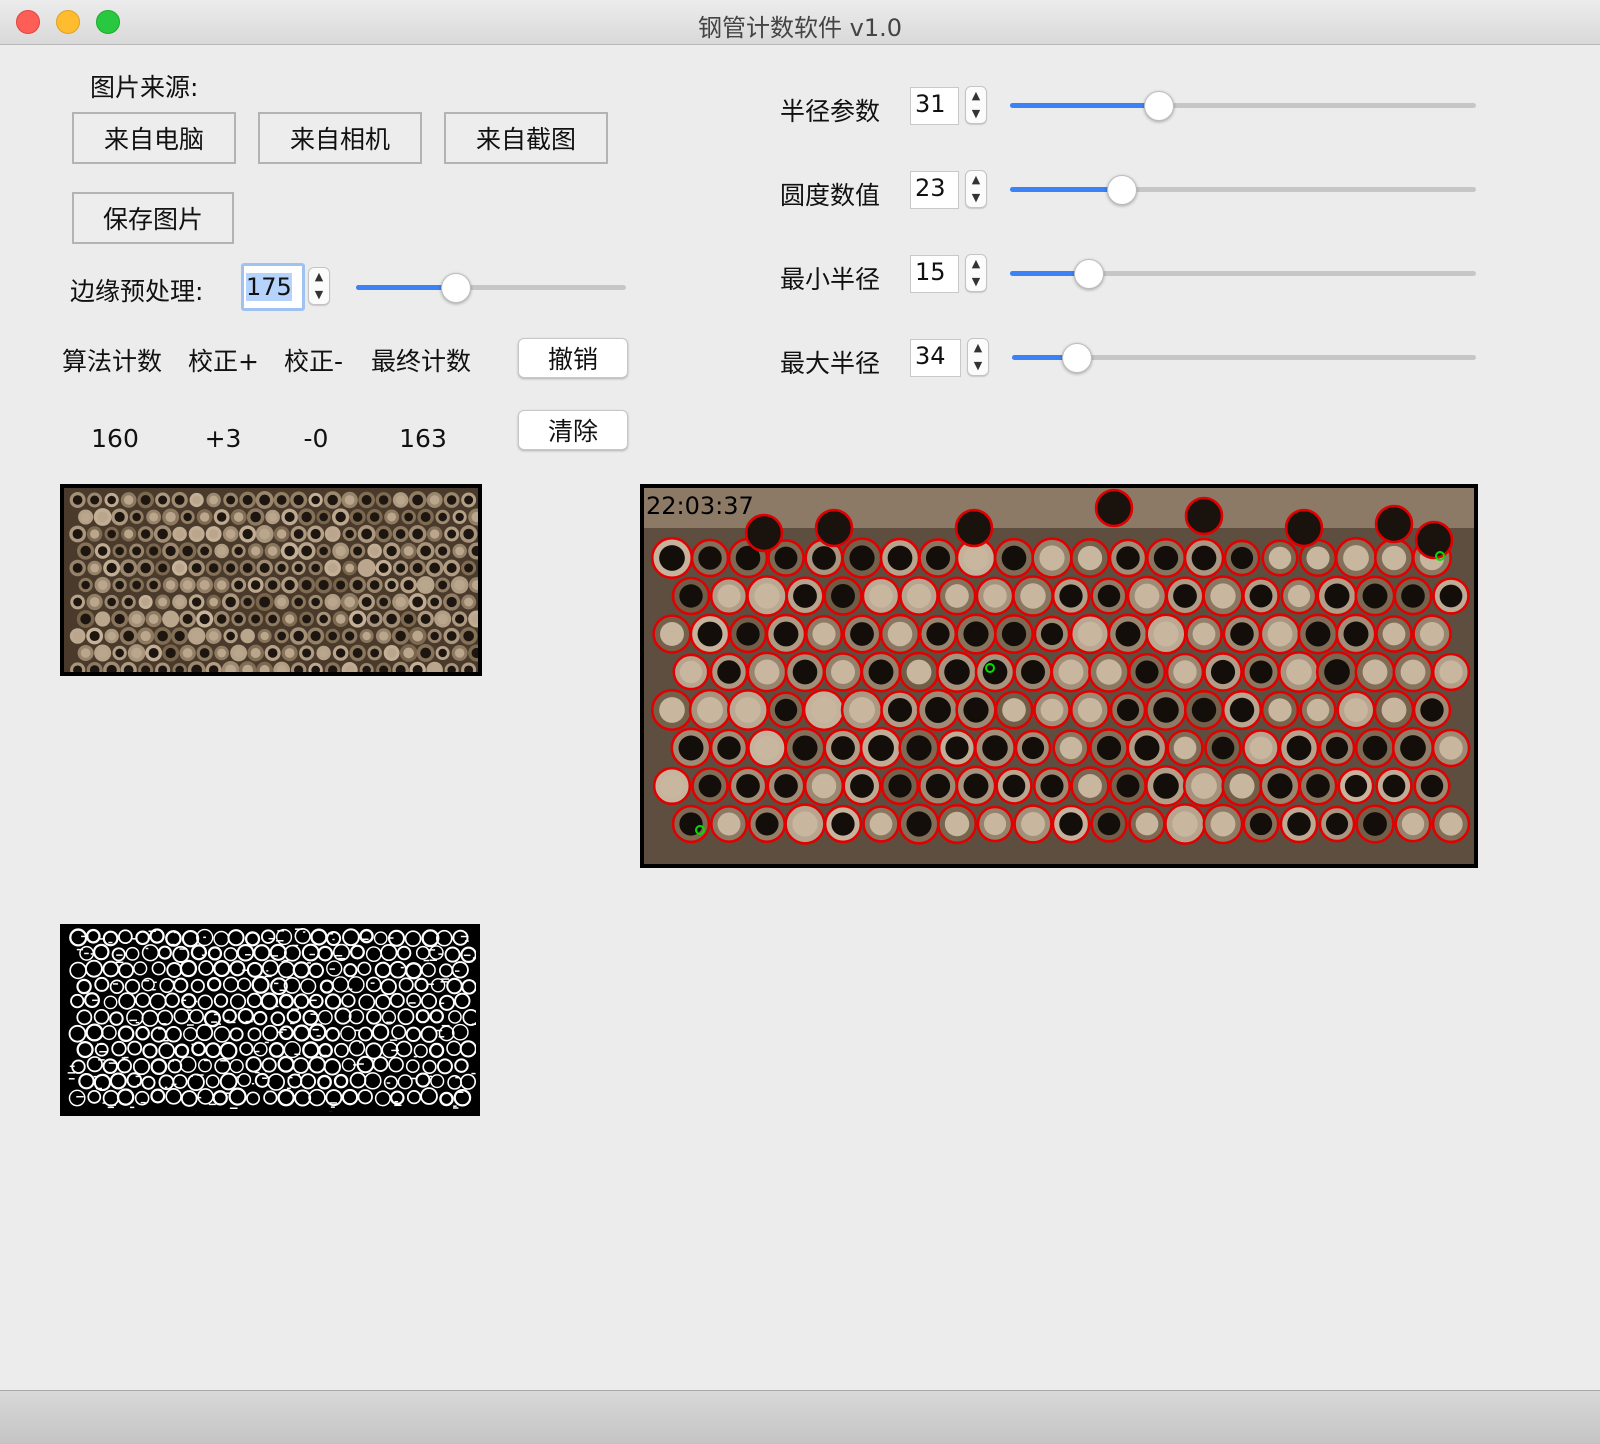  I want to click on final-count-header: 最终计数, so click(421, 361).